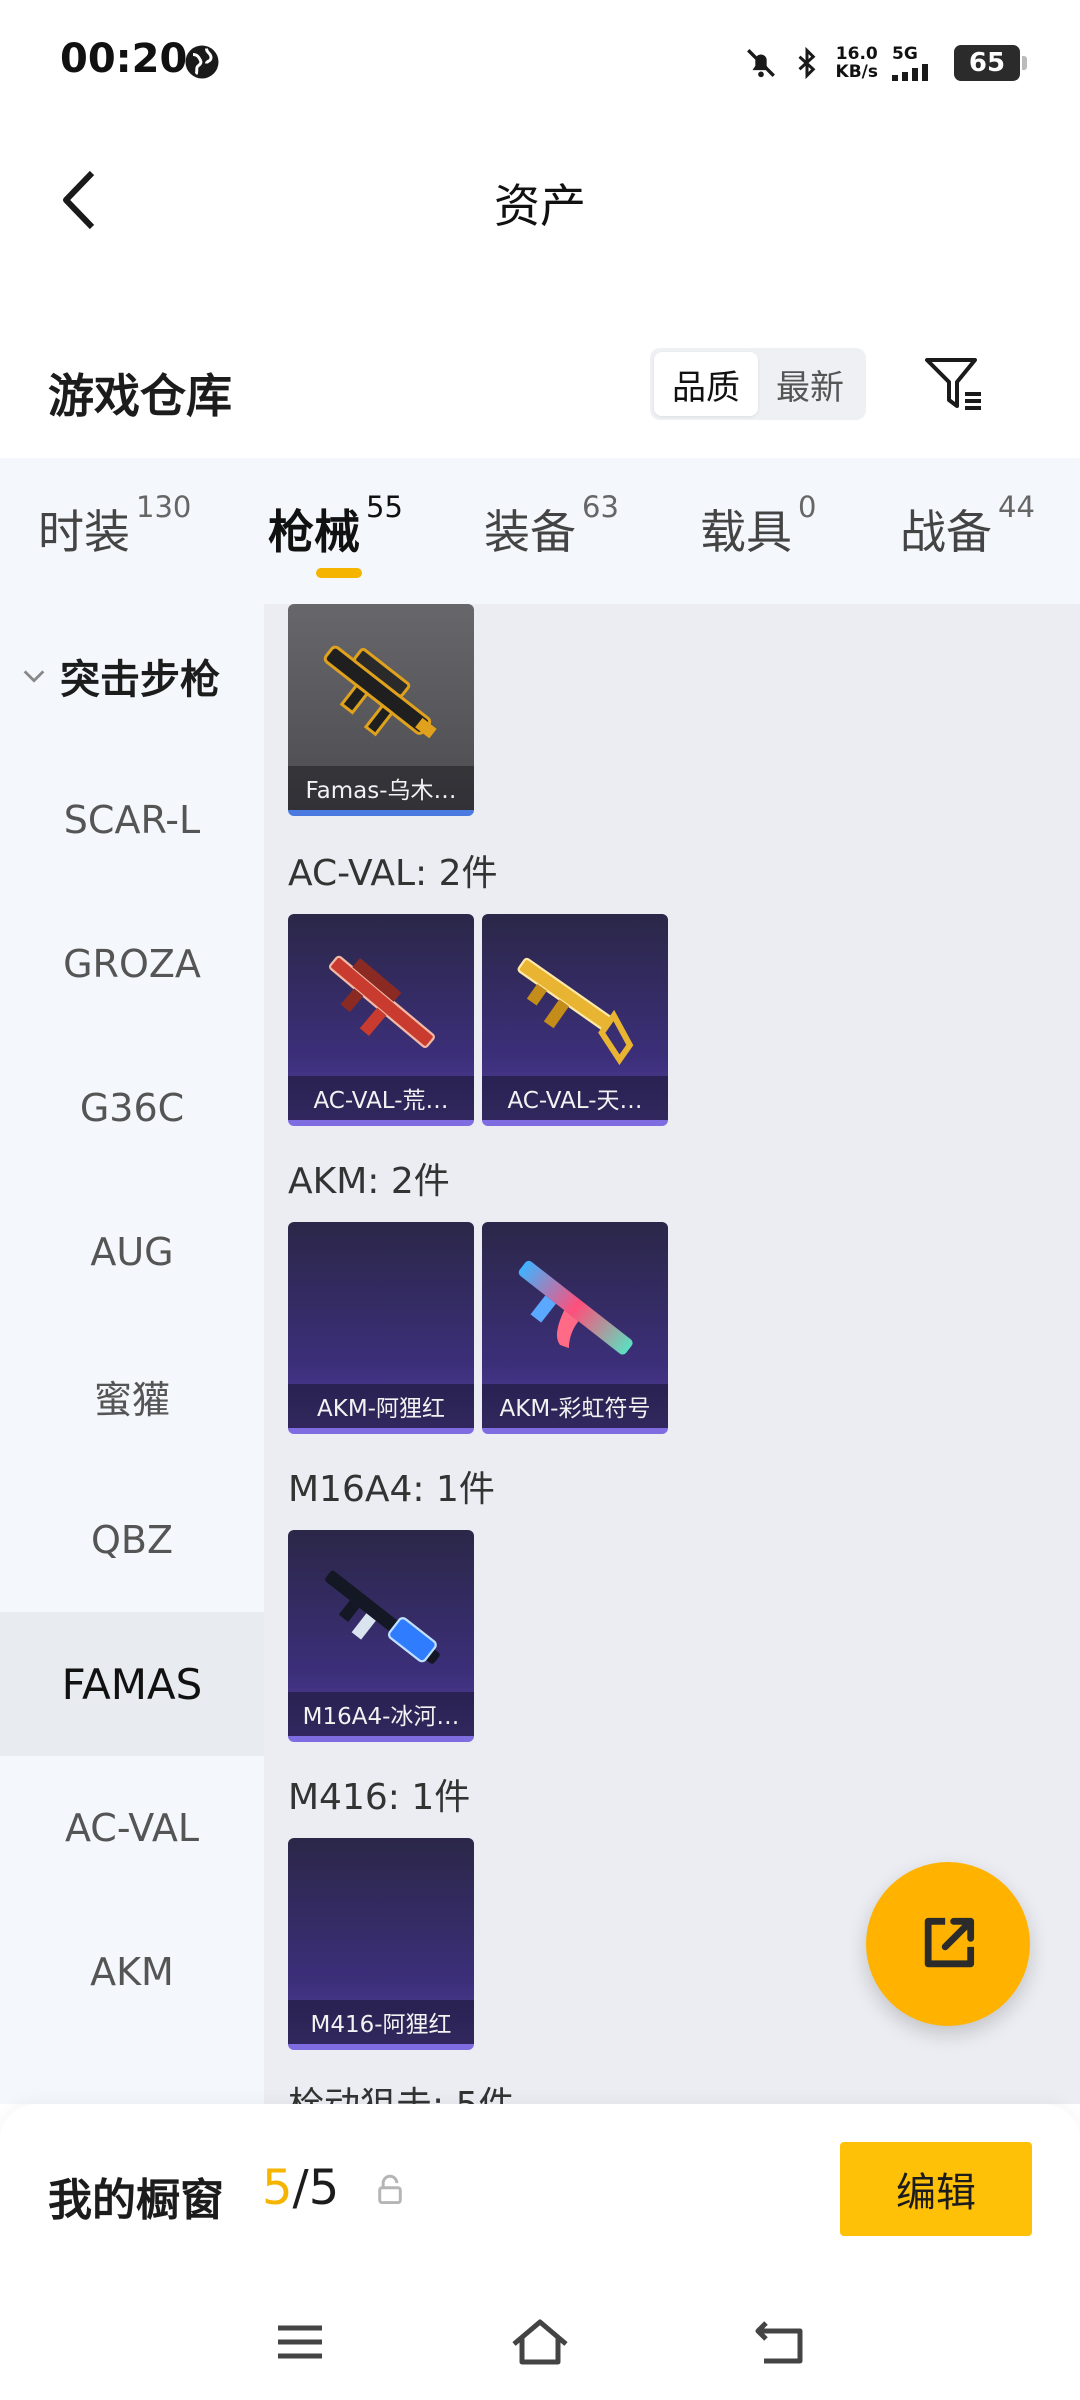 This screenshot has height=2400, width=1080. Describe the element at coordinates (540, 206) in the screenshot. I see `page-title: 资产` at that location.